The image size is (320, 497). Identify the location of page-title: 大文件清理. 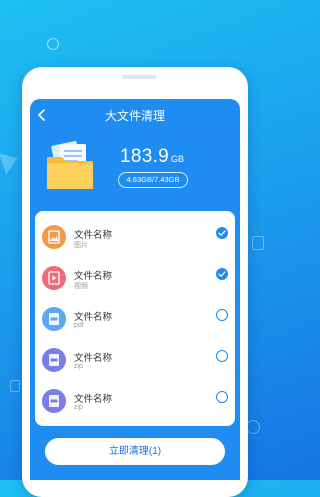
(134, 116).